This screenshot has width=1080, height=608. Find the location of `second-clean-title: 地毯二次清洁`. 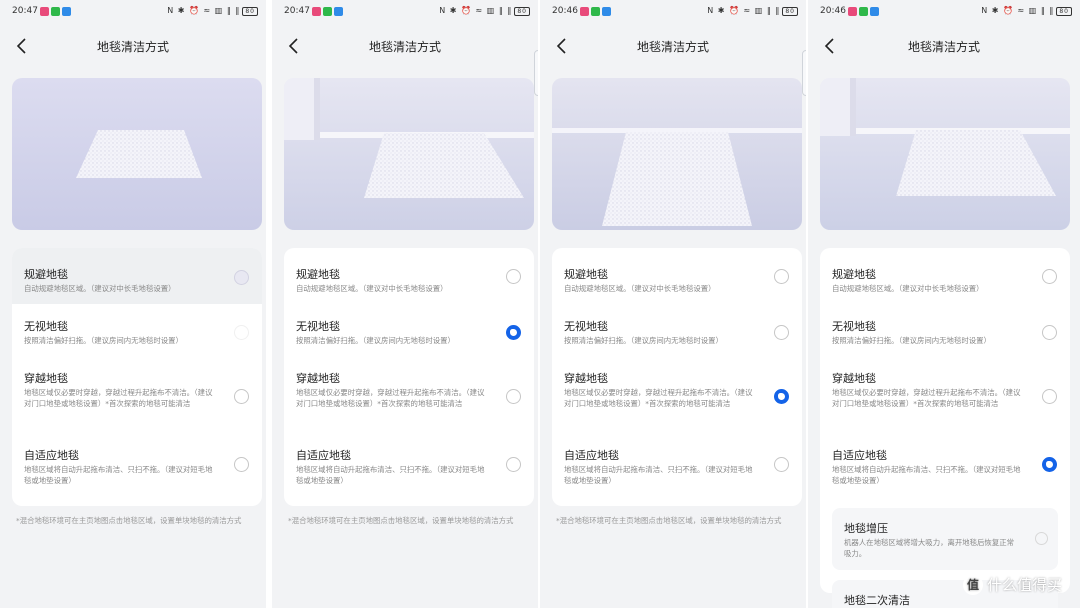

second-clean-title: 地毯二次清洁 is located at coordinates (877, 600).